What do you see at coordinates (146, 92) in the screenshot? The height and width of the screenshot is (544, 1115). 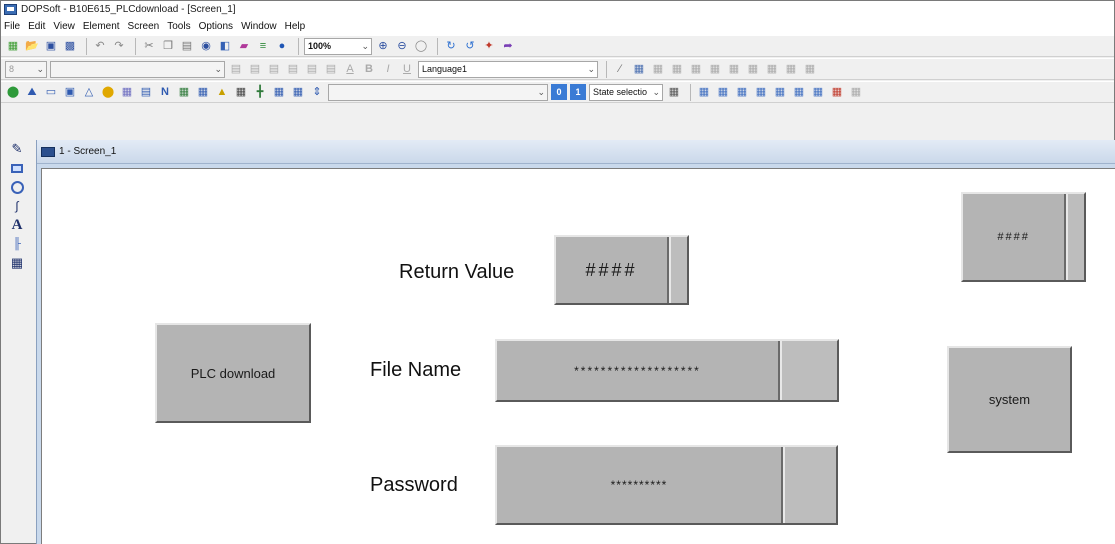 I see `text-input-icon: ▤` at bounding box center [146, 92].